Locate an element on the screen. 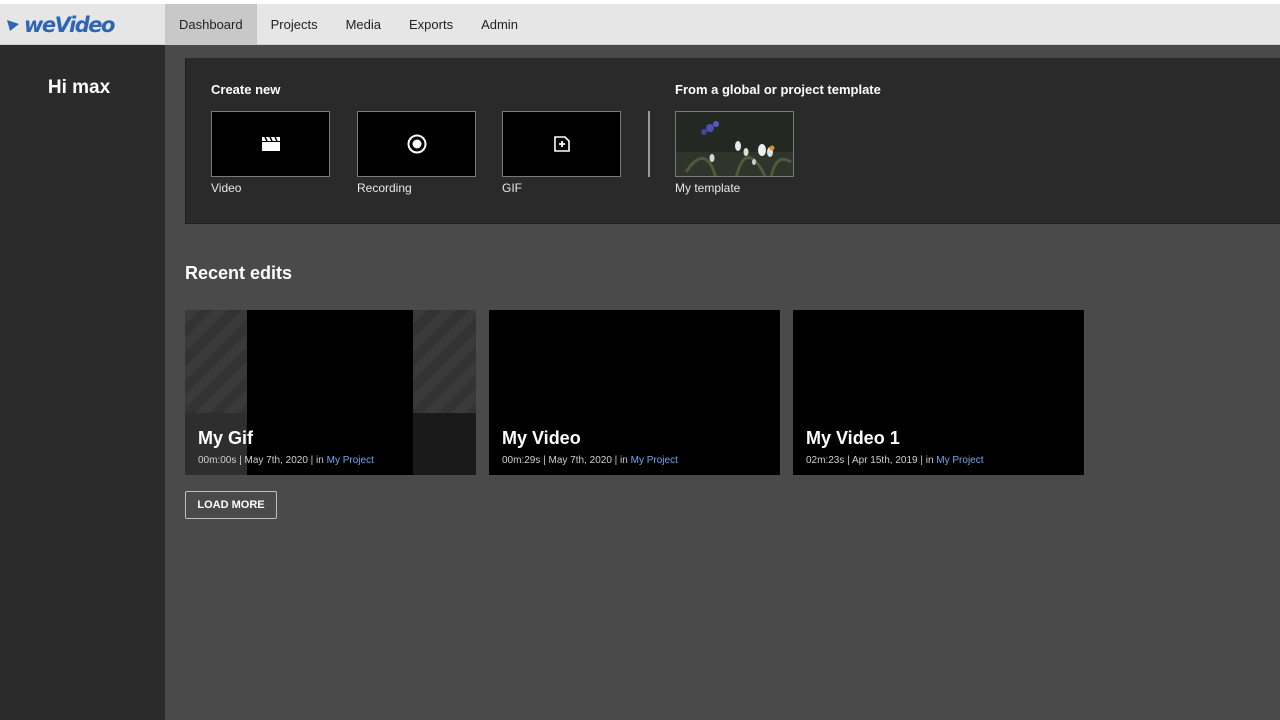  create-recording-tile is located at coordinates (416, 144).